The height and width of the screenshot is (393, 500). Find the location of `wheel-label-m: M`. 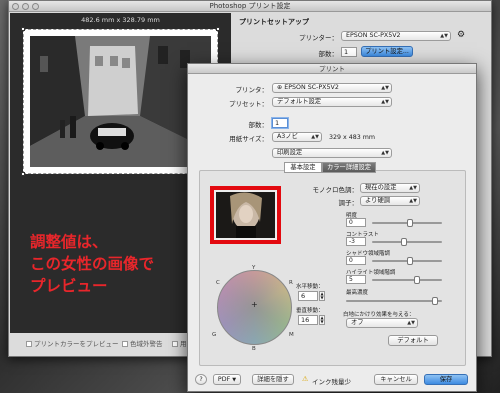

wheel-label-m: M is located at coordinates (291, 335).